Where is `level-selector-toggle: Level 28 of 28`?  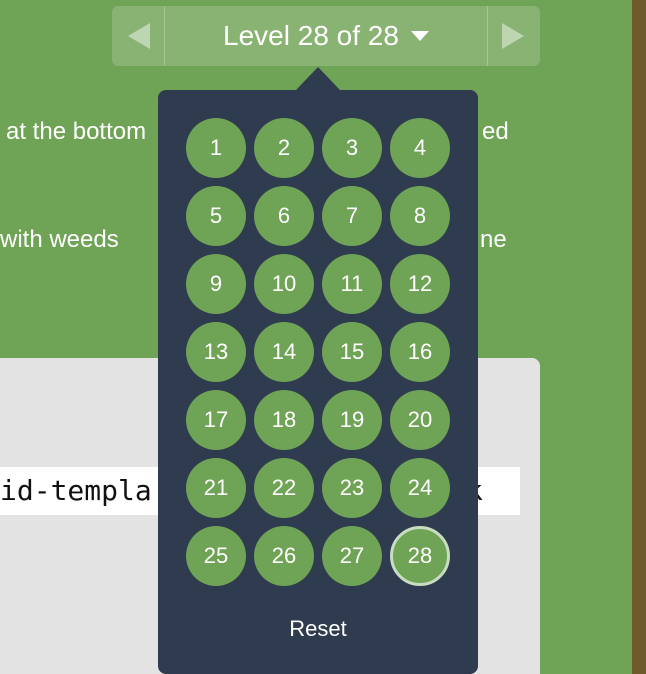 level-selector-toggle: Level 28 of 28 is located at coordinates (326, 36).